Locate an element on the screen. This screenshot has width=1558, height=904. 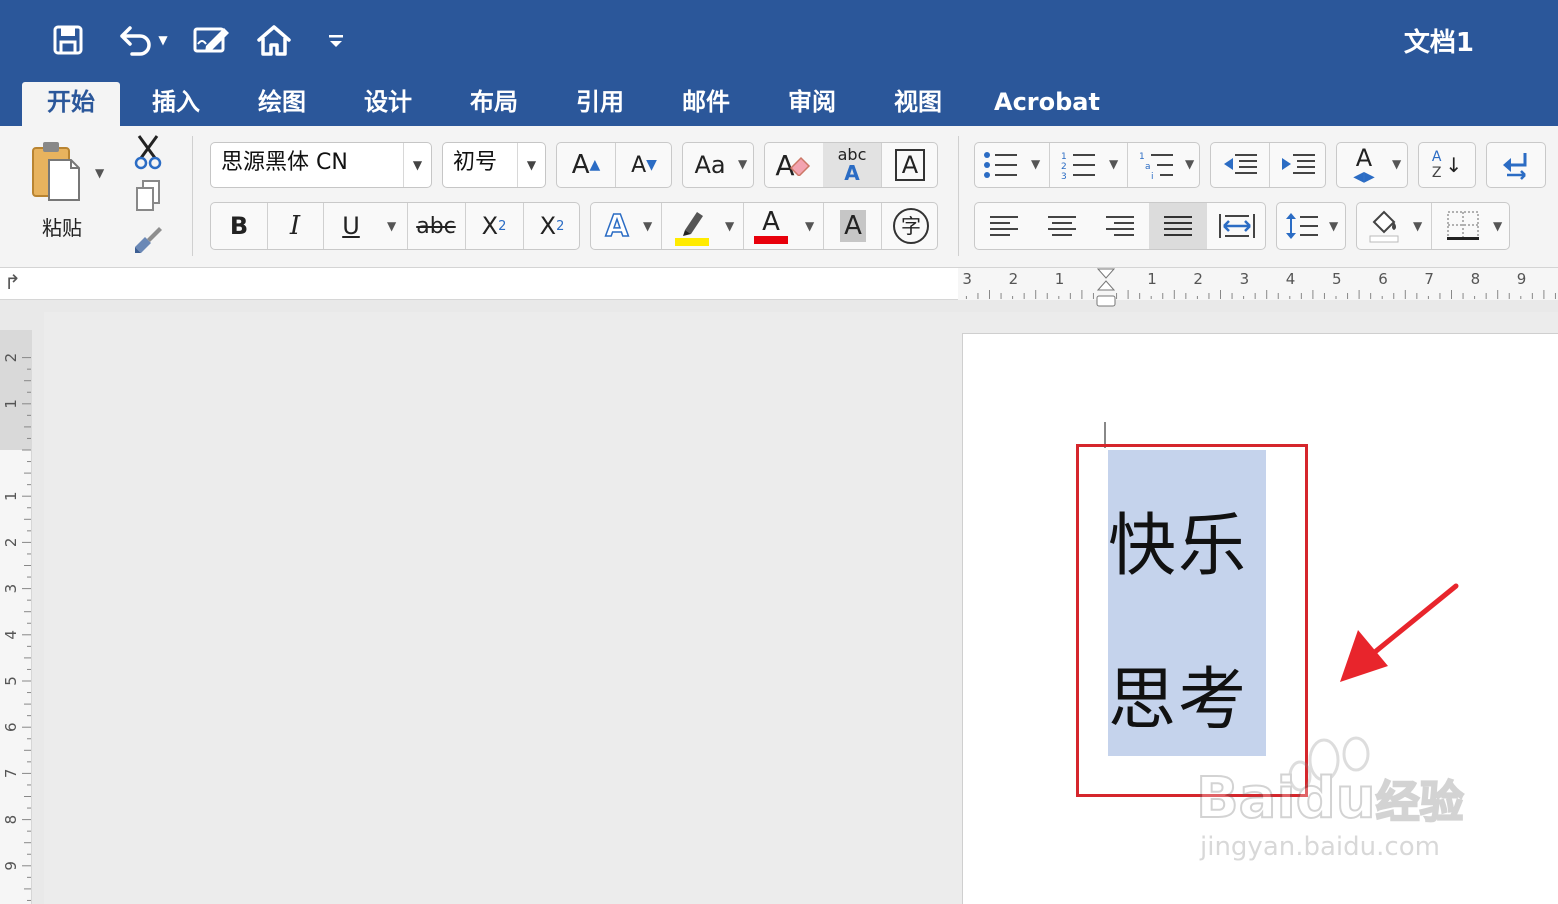
paragraph-mark-icon is located at coordinates (1515, 166).